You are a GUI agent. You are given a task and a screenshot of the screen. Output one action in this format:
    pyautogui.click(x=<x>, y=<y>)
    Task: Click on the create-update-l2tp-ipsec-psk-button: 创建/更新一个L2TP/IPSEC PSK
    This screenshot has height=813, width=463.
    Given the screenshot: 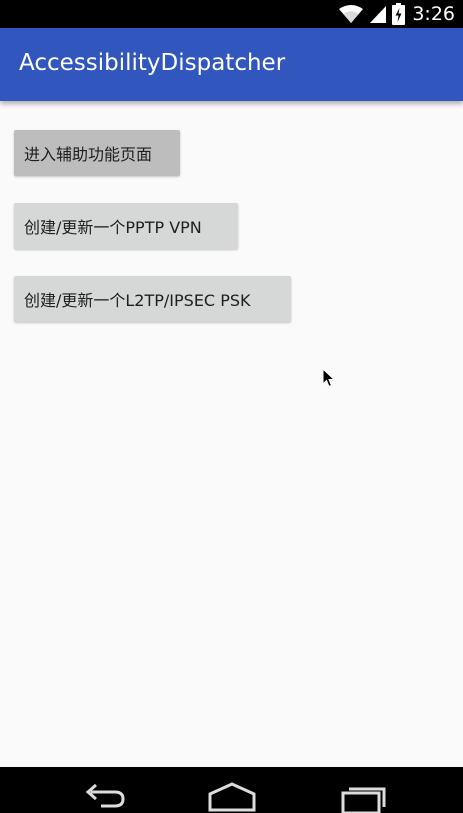 What is the action you would take?
    pyautogui.click(x=152, y=299)
    